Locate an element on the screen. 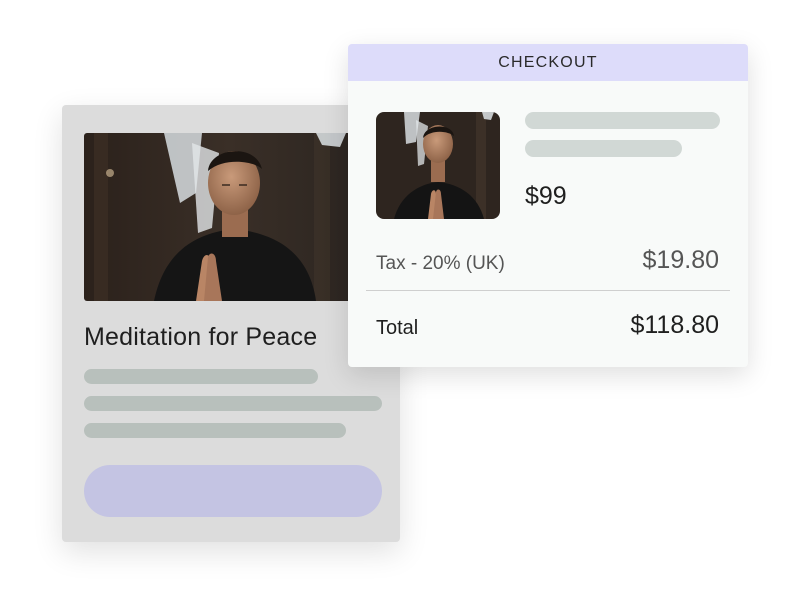 Image resolution: width=812 pixels, height=592 pixels. item-price: $99 is located at coordinates (546, 196).